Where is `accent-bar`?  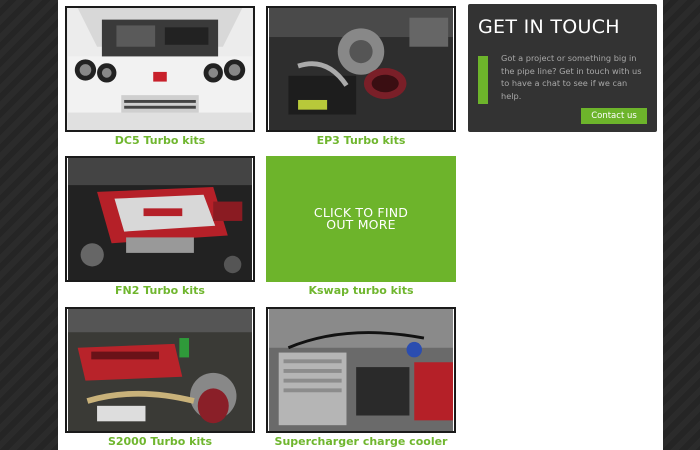 accent-bar is located at coordinates (483, 80).